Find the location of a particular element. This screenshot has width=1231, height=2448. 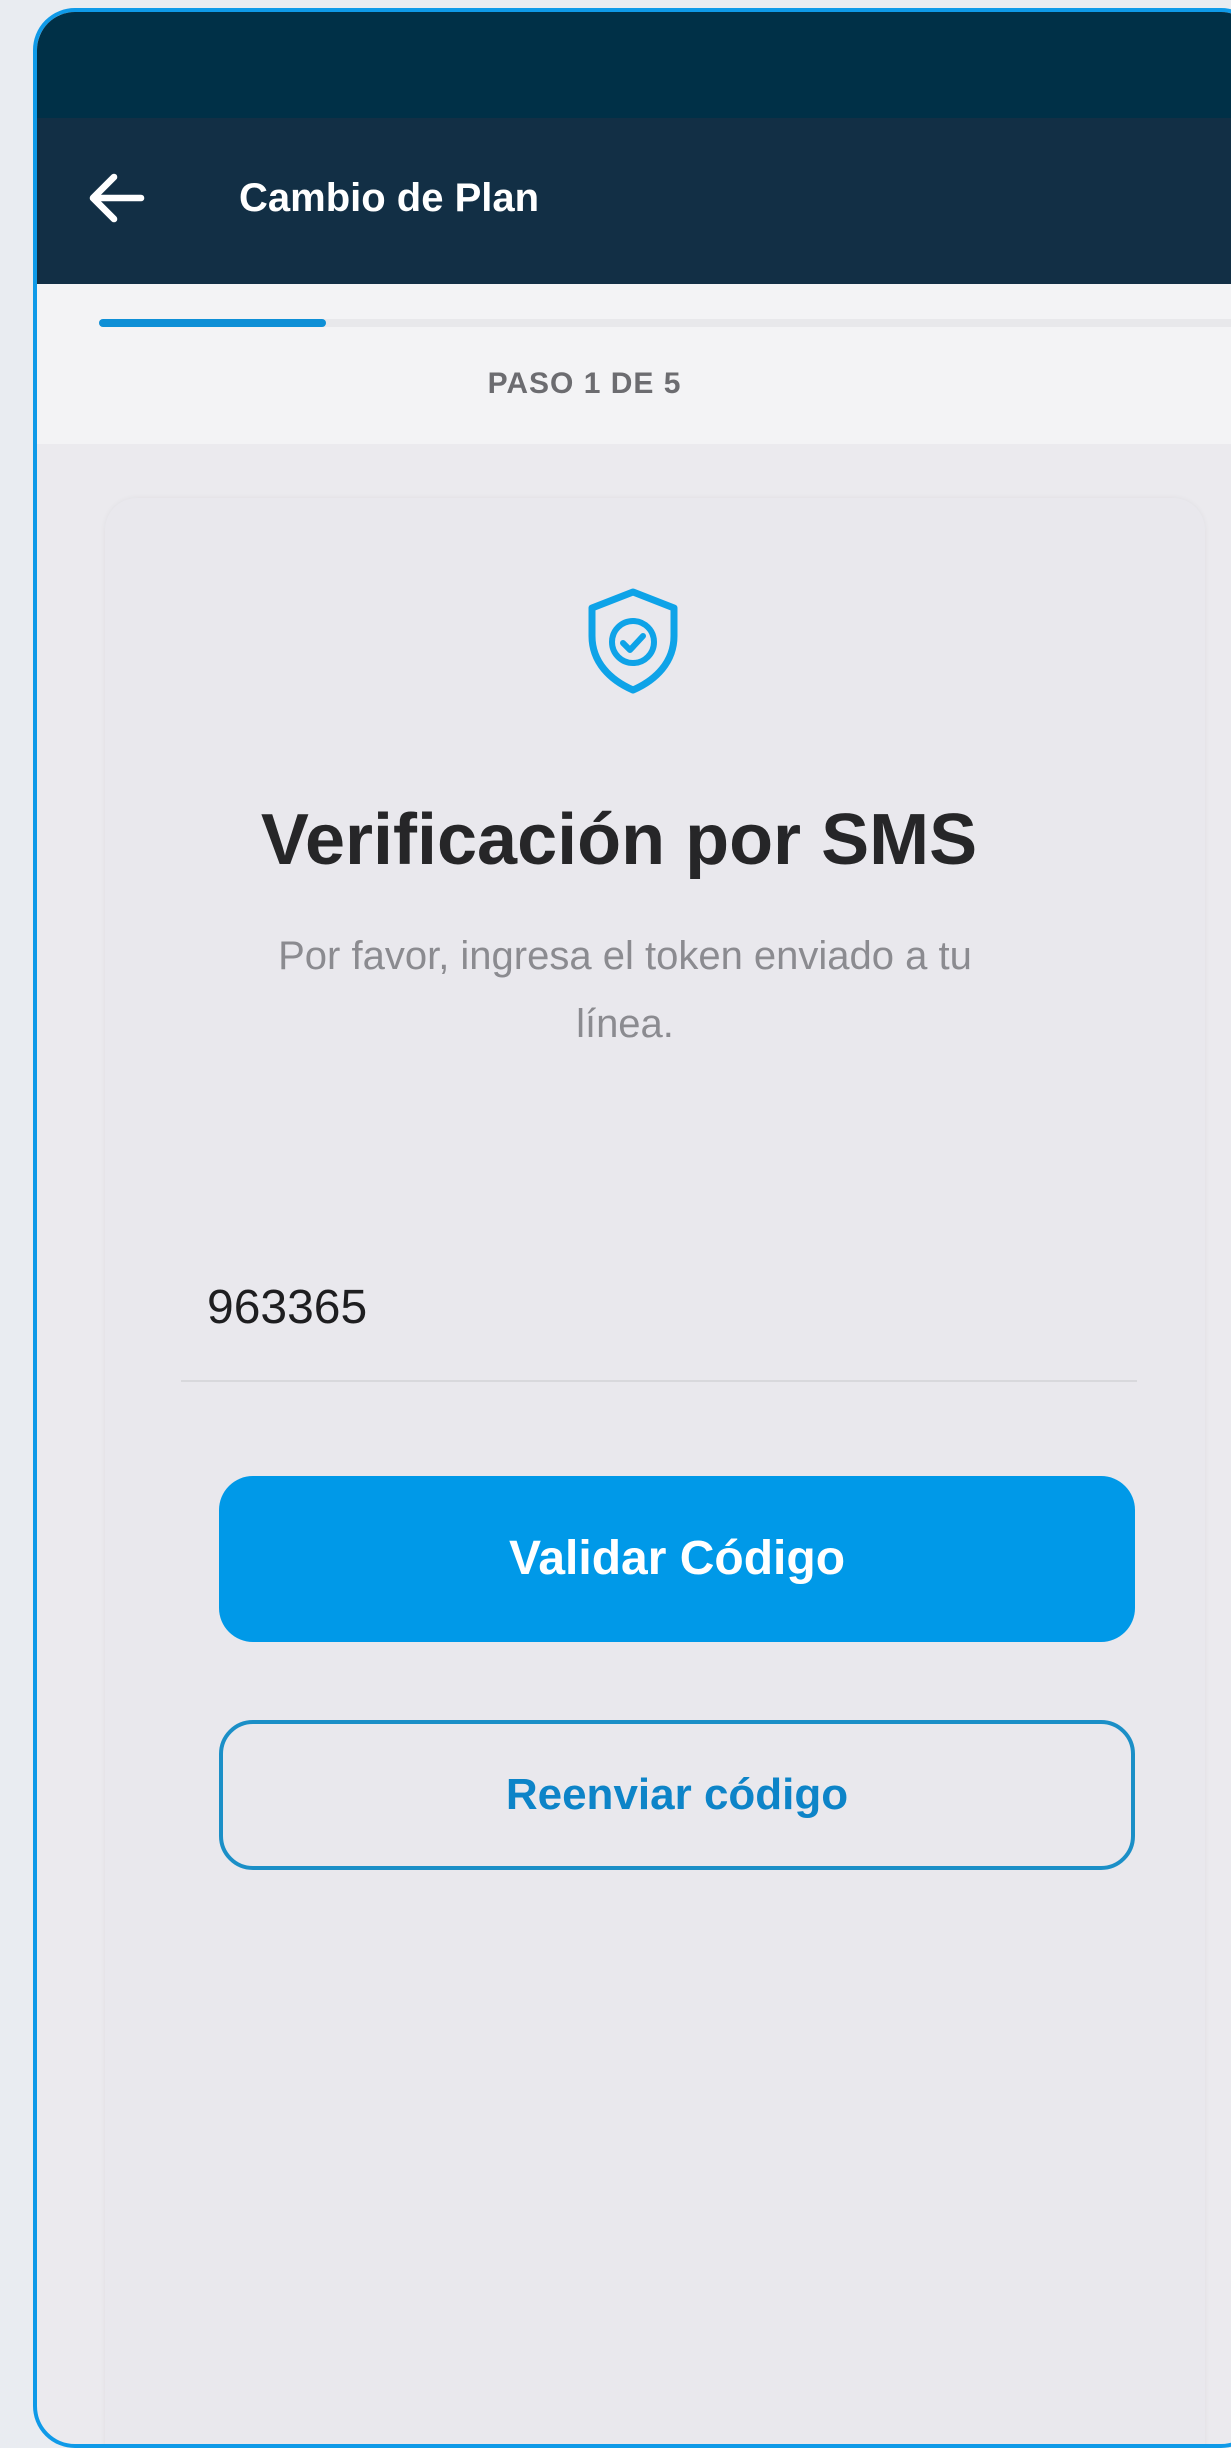

validate-code-button: Validar Código is located at coordinates (677, 1559).